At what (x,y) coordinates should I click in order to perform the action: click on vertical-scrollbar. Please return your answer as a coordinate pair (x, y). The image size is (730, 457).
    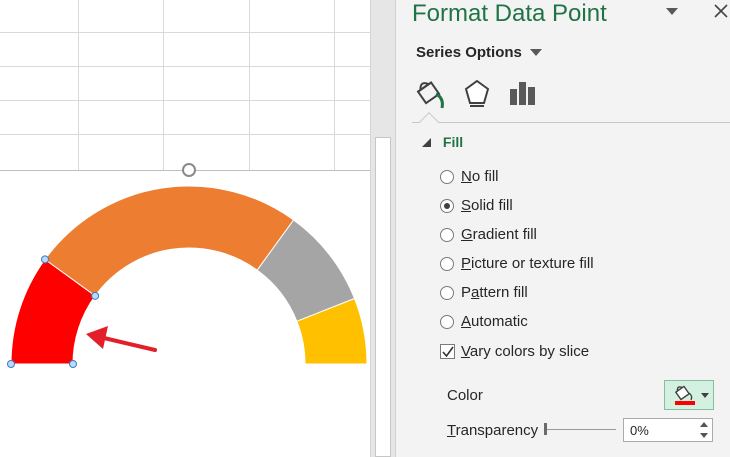
    Looking at the image, I should click on (382, 228).